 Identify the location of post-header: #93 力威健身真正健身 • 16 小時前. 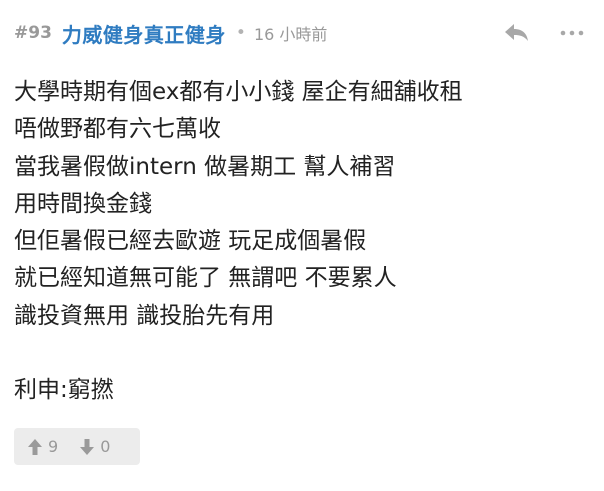
(302, 33).